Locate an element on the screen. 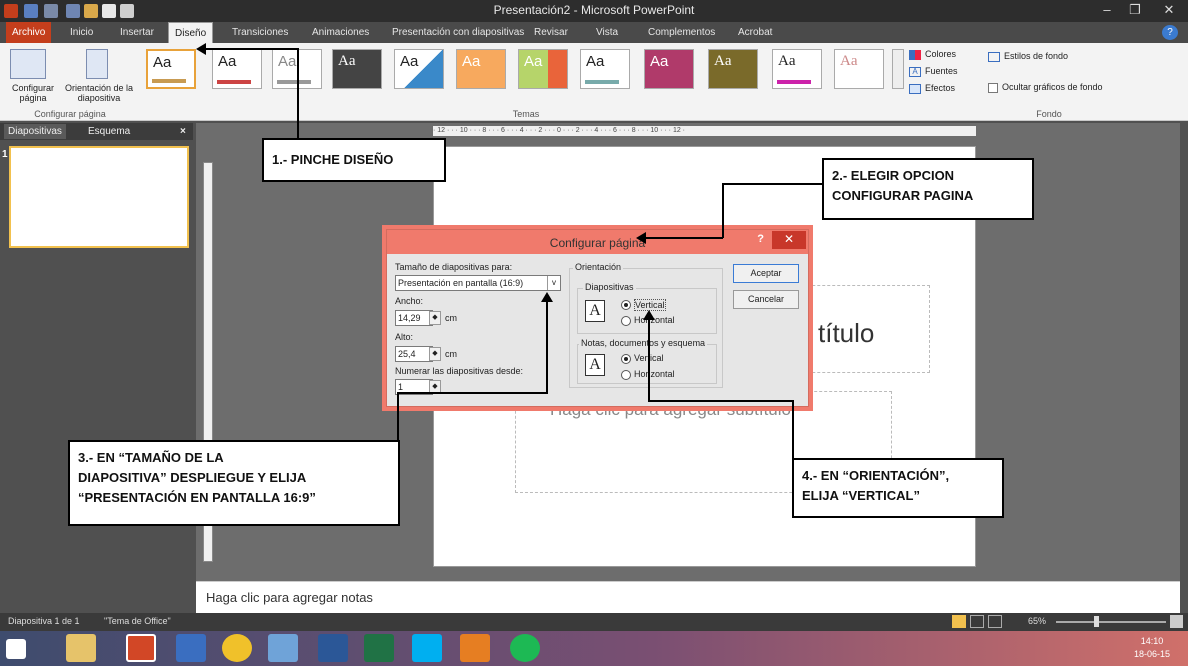  pane-close-icon: × is located at coordinates (183, 131).